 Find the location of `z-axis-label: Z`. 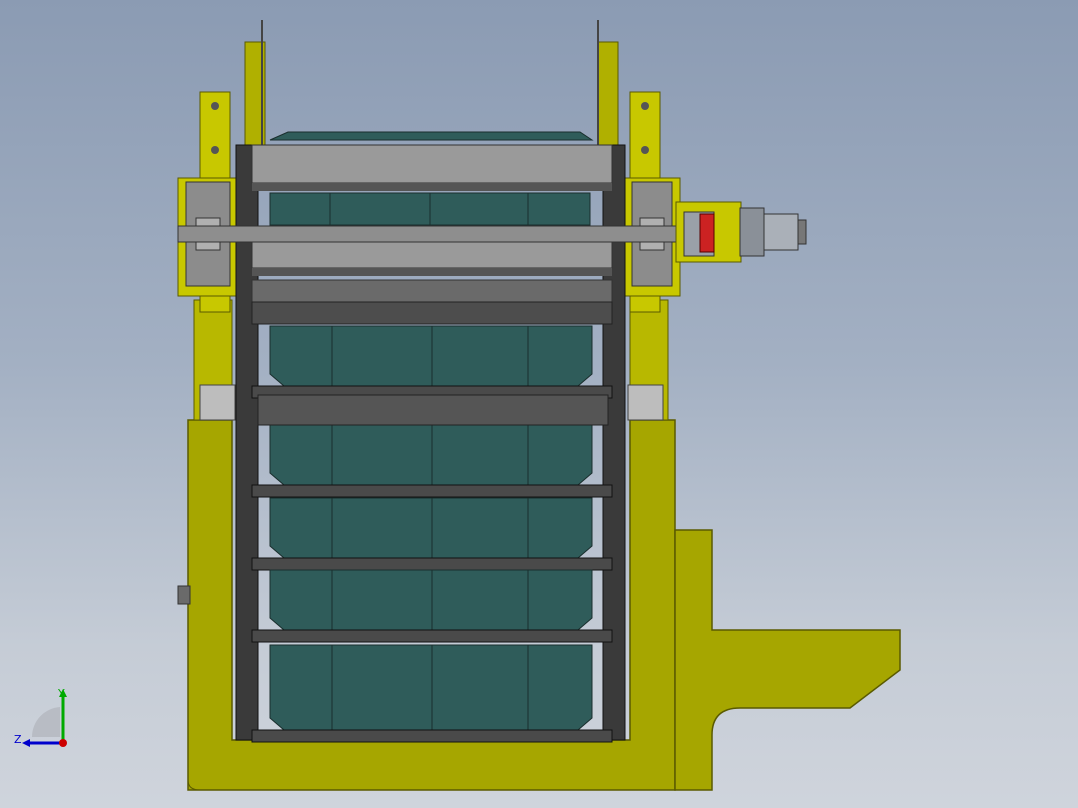

z-axis-label: Z is located at coordinates (18, 739).